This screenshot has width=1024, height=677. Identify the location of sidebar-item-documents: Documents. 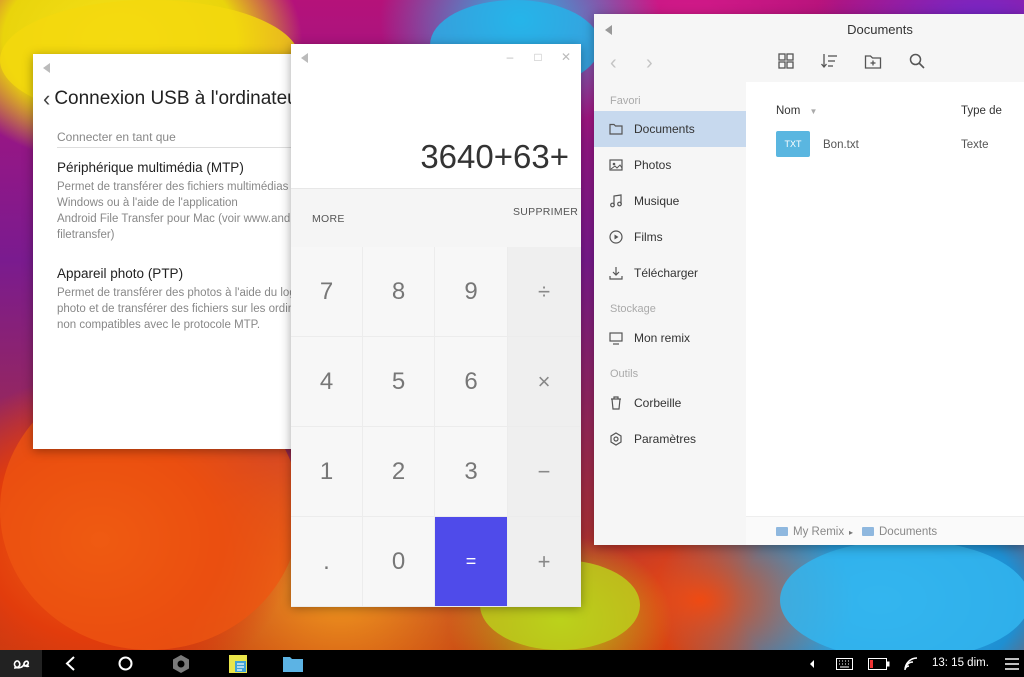
(670, 129).